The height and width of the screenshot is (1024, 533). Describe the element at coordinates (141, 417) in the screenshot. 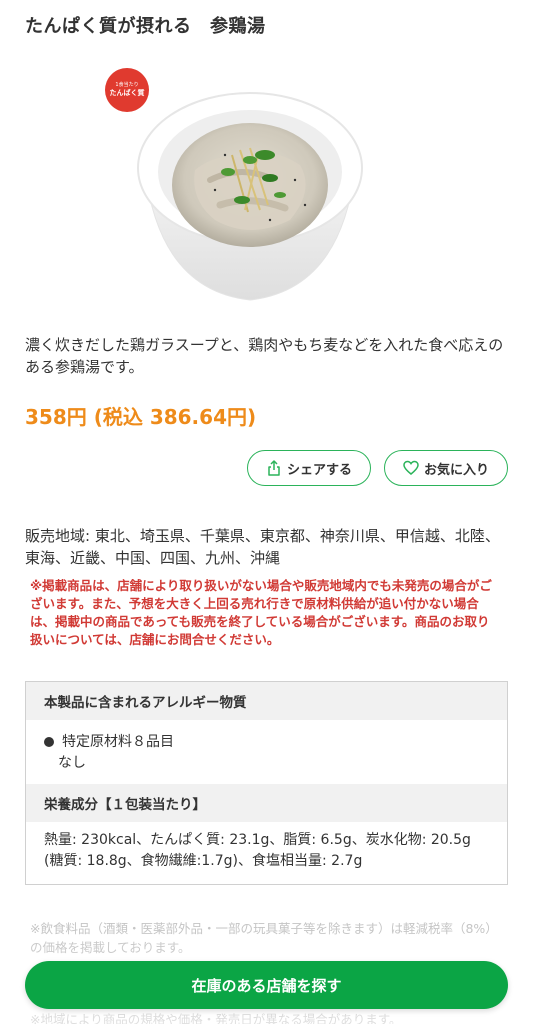

I see `product-price: 358円 (税込 386.64円)` at that location.